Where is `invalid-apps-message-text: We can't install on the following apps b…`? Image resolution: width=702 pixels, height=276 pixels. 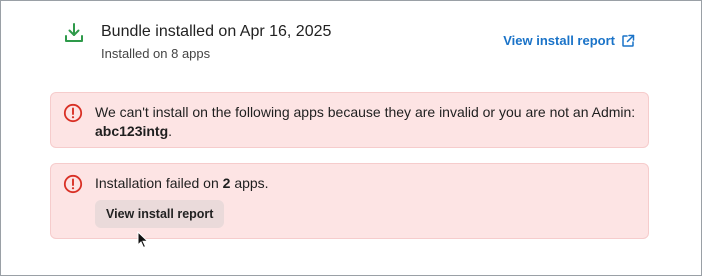
invalid-apps-message-text: We can't install on the following apps b… is located at coordinates (365, 112).